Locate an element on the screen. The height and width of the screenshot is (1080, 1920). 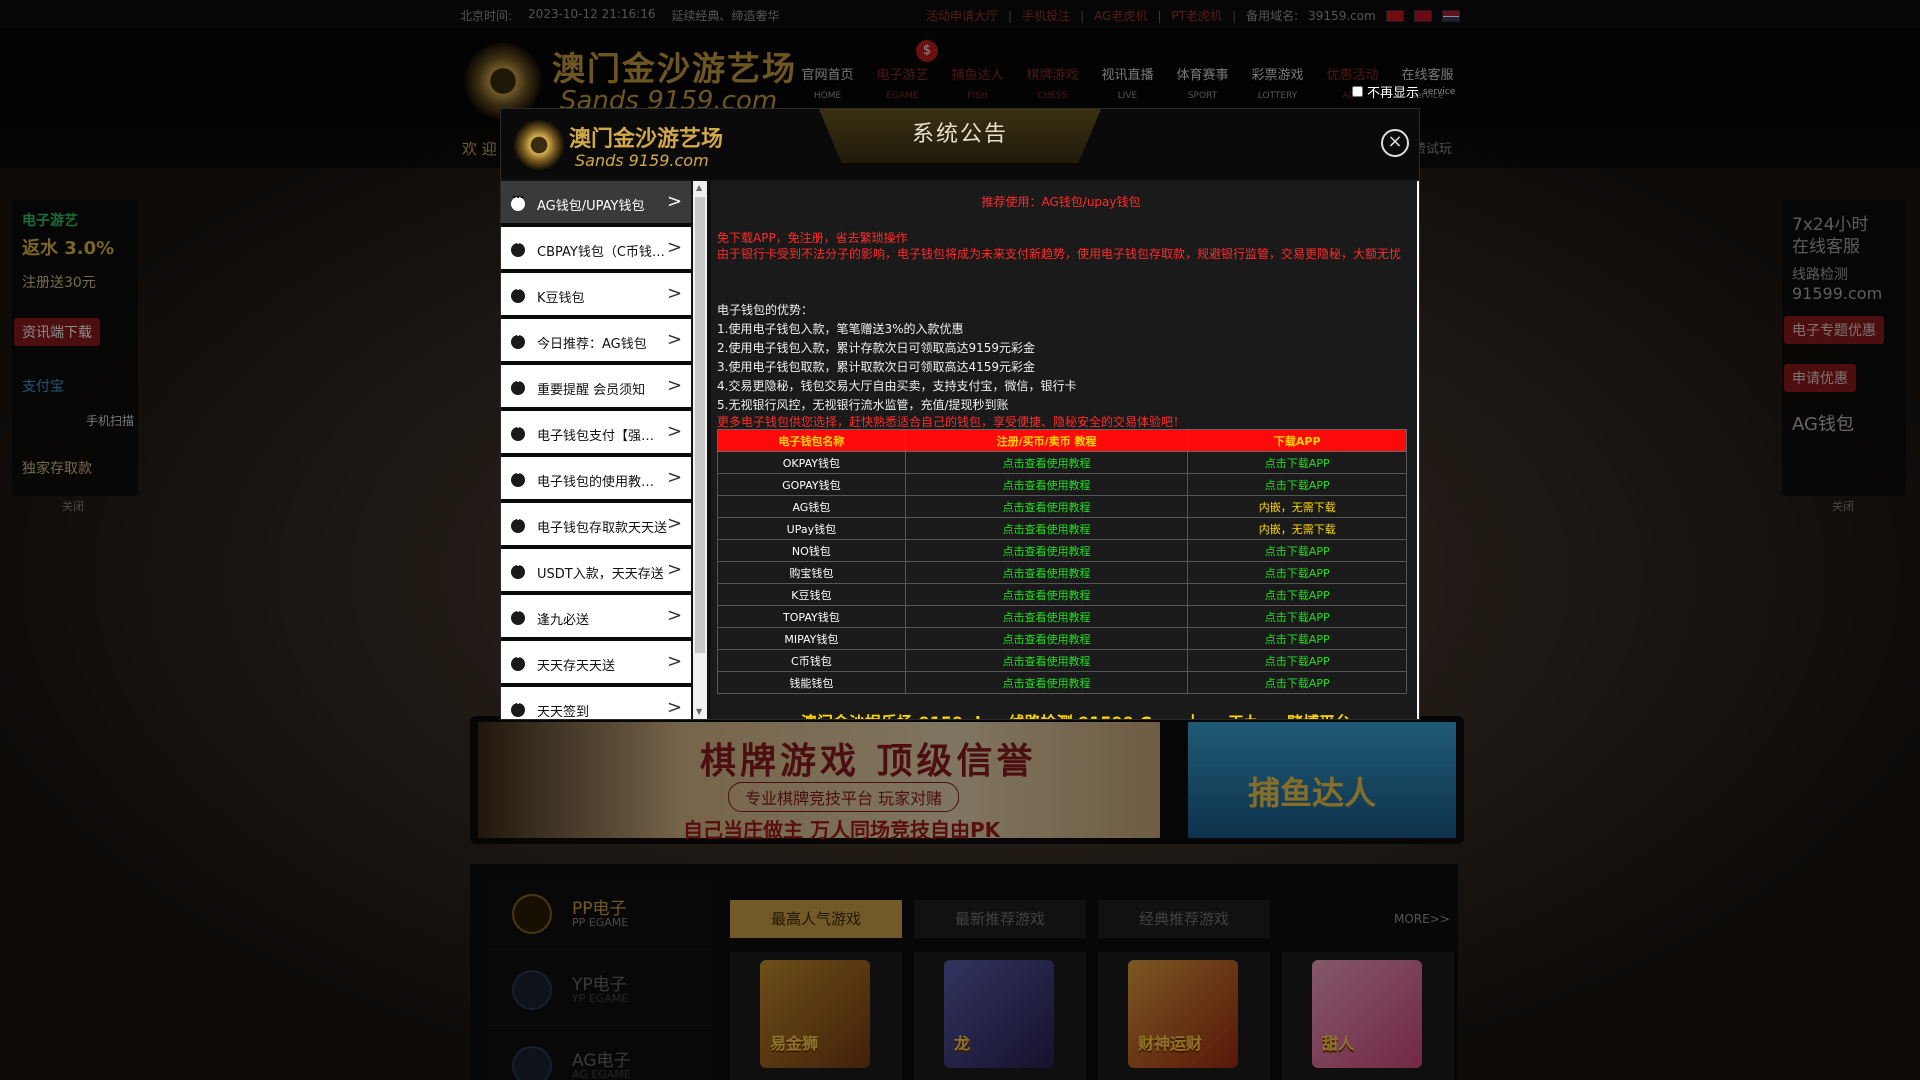
modal-title: 系统公告 is located at coordinates (960, 136).